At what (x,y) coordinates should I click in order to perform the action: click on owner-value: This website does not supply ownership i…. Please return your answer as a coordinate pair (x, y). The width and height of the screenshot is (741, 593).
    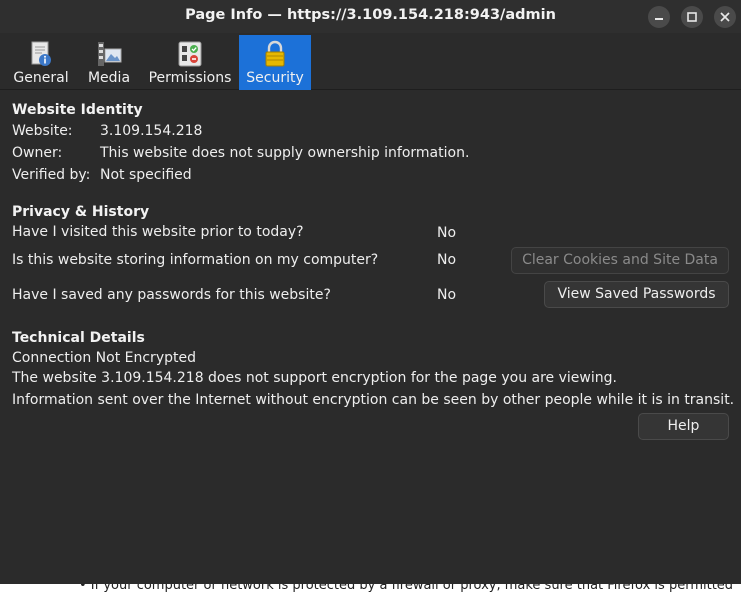
    Looking at the image, I should click on (285, 153).